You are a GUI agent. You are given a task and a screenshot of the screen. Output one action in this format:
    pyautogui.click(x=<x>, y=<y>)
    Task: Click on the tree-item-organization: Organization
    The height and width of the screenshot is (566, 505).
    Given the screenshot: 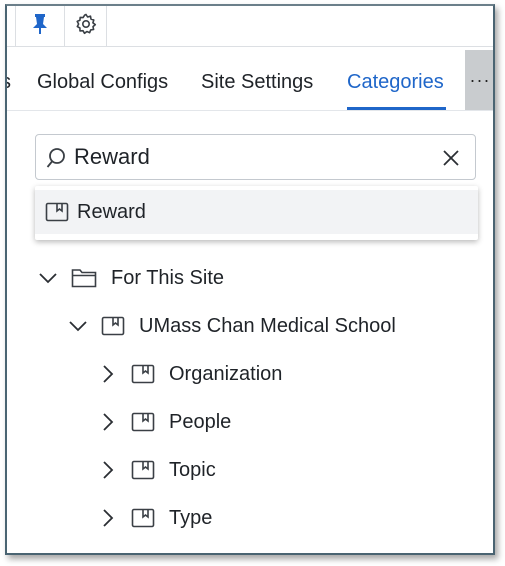 What is the action you would take?
    pyautogui.click(x=189, y=374)
    